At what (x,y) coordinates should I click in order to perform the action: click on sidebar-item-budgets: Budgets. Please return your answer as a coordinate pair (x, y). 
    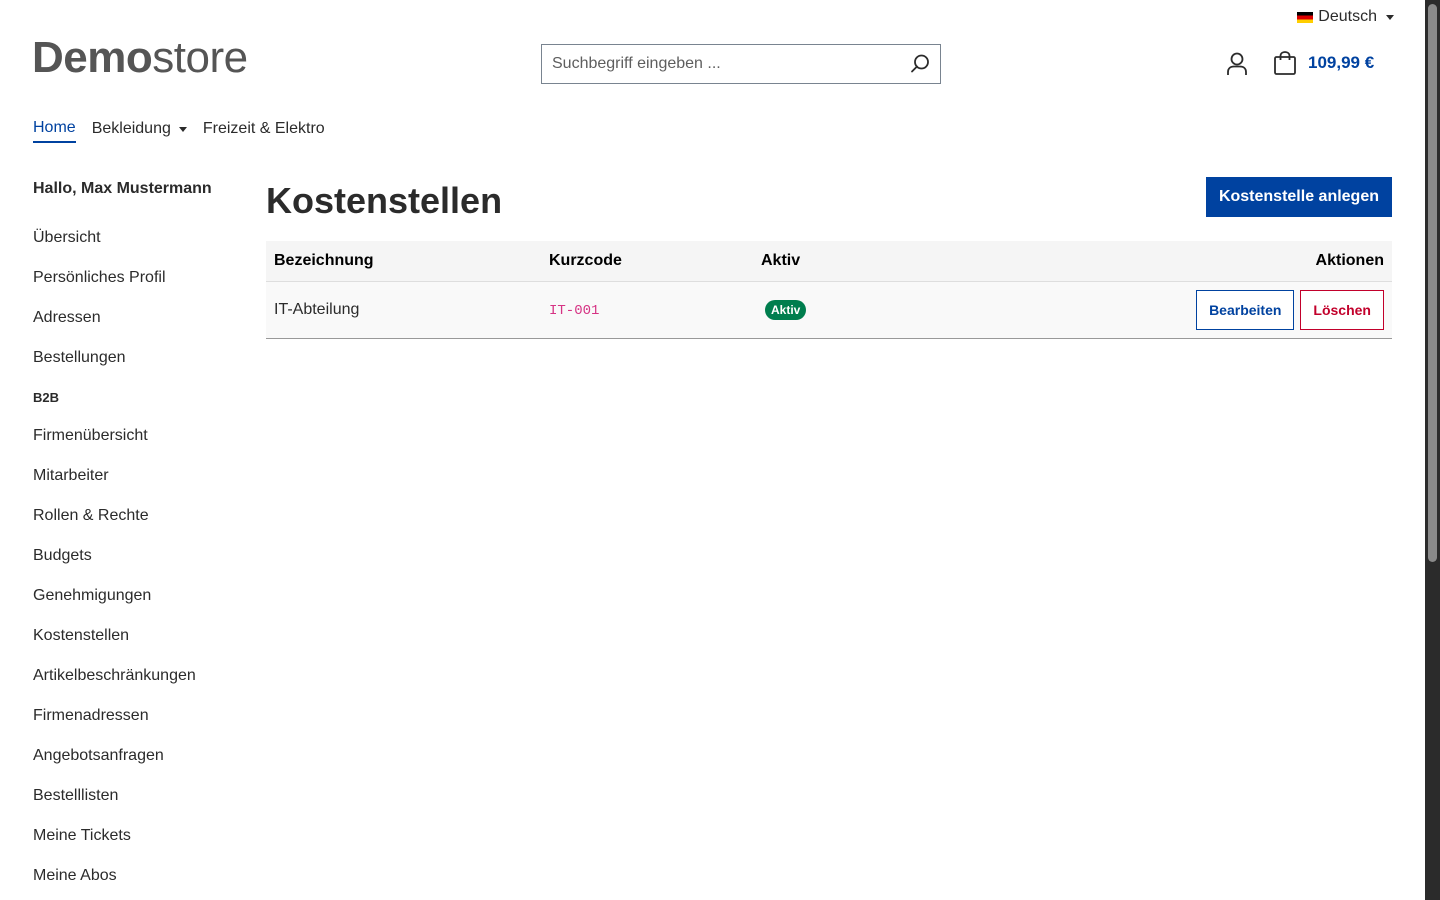
    Looking at the image, I should click on (138, 566).